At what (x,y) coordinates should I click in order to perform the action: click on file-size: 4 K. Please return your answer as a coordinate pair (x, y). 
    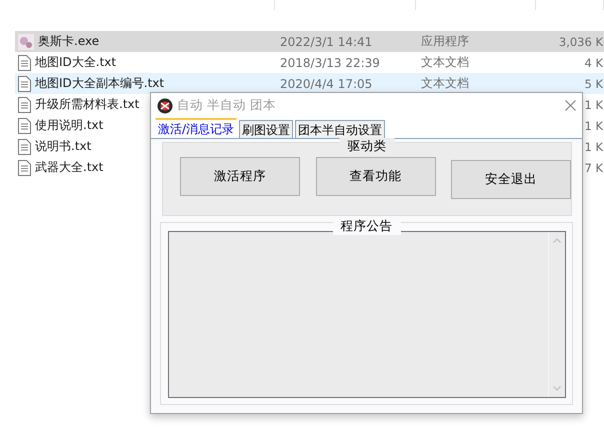
    Looking at the image, I should click on (593, 63).